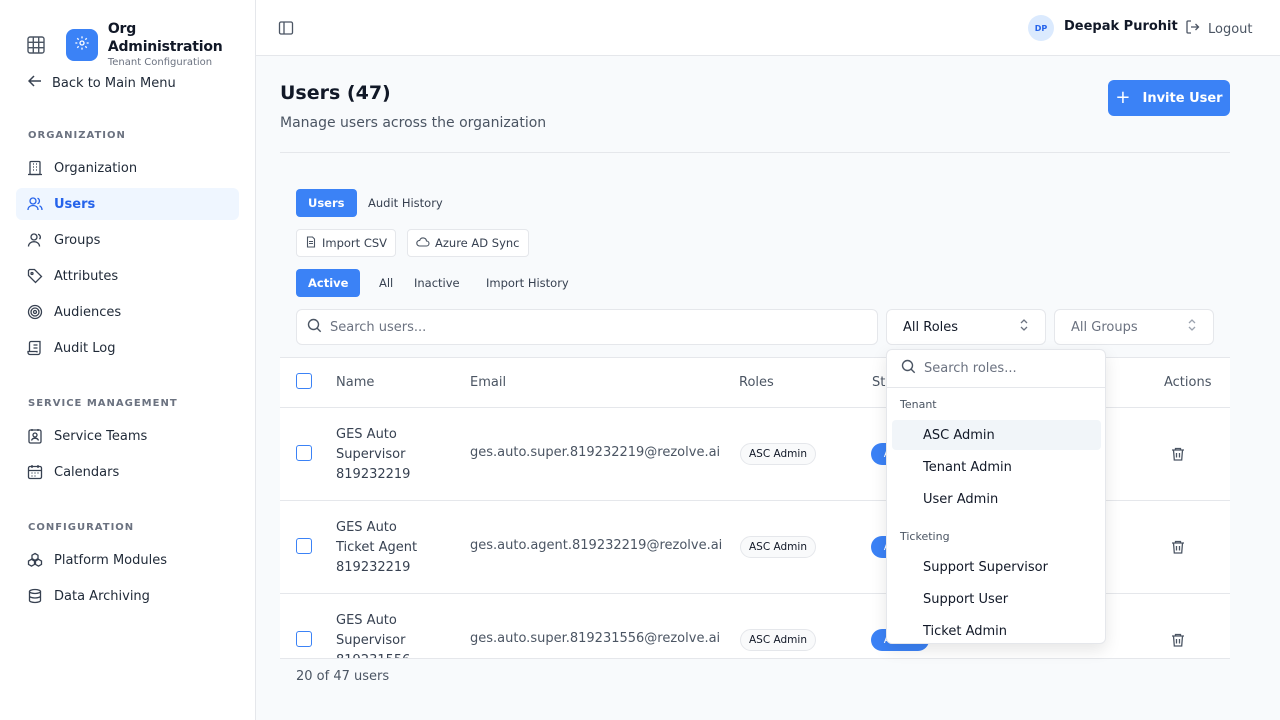 This screenshot has width=1280, height=720. What do you see at coordinates (127, 312) in the screenshot?
I see `sidebar-item-audiences: Audiences` at bounding box center [127, 312].